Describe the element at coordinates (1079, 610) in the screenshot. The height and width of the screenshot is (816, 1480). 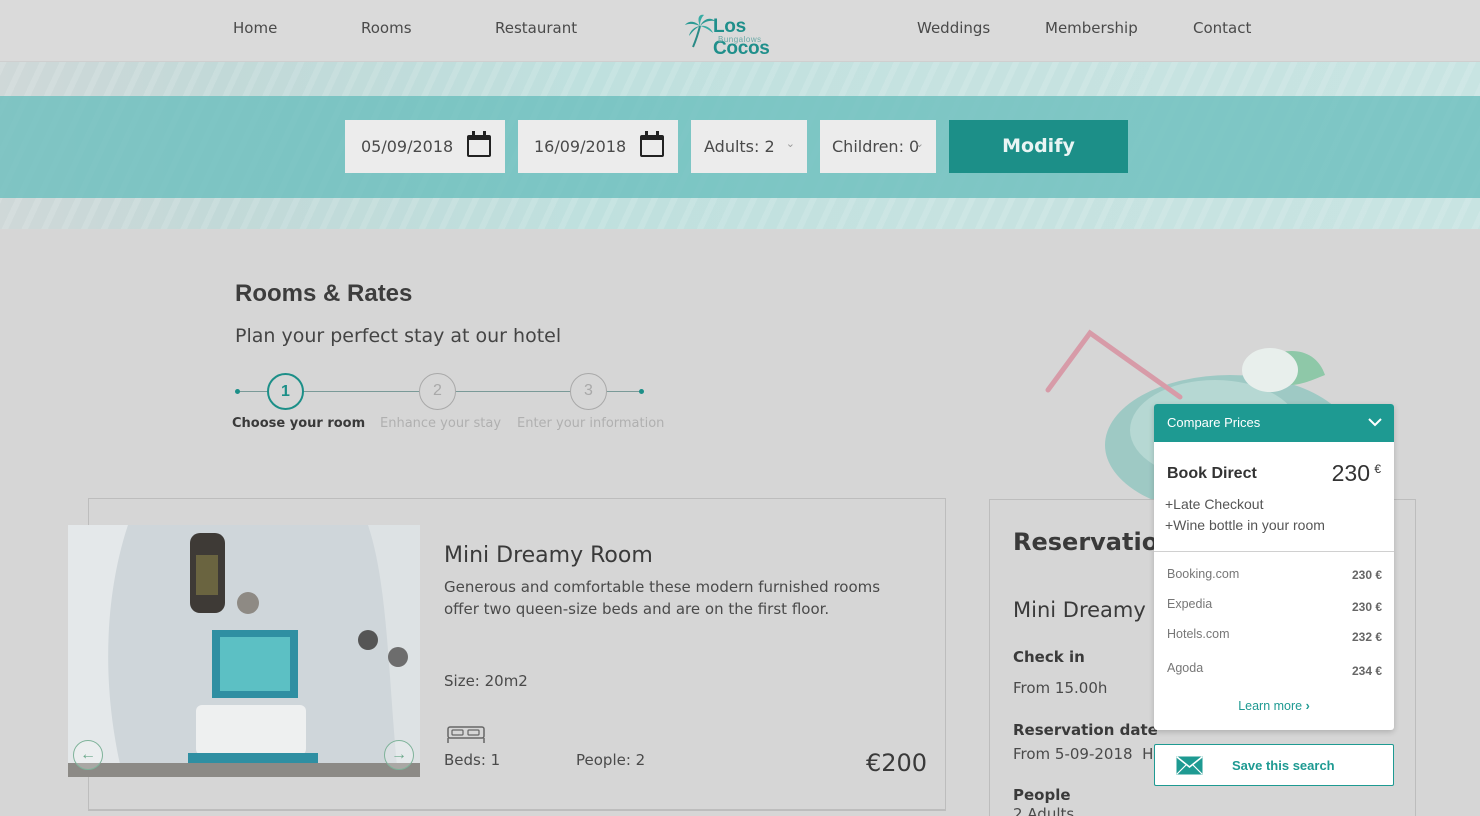
I see `reservation-room-name: Mini Dreamy` at that location.